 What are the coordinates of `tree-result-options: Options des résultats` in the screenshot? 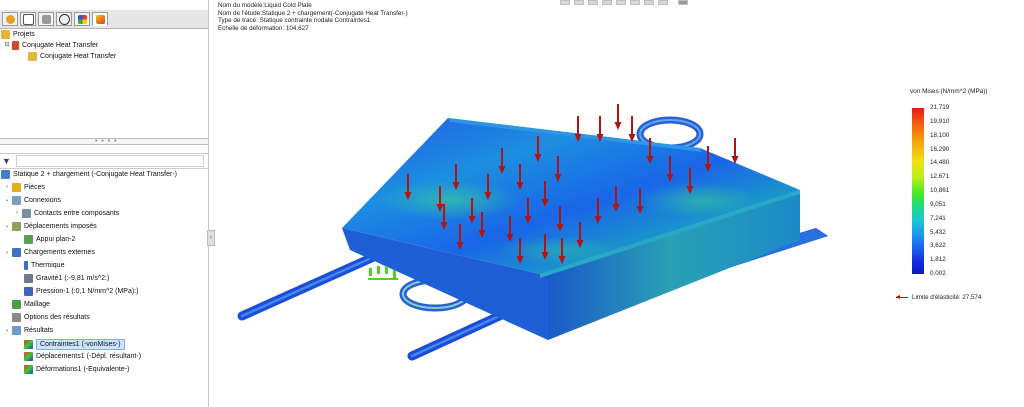 It's located at (51, 317).